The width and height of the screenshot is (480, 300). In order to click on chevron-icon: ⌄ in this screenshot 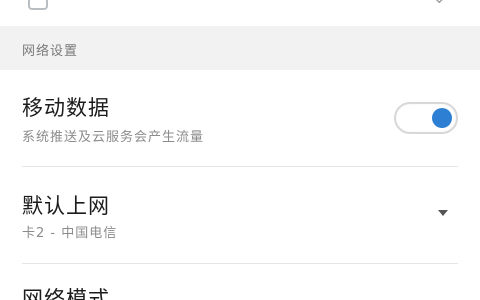, I will do `click(439, 3)`.